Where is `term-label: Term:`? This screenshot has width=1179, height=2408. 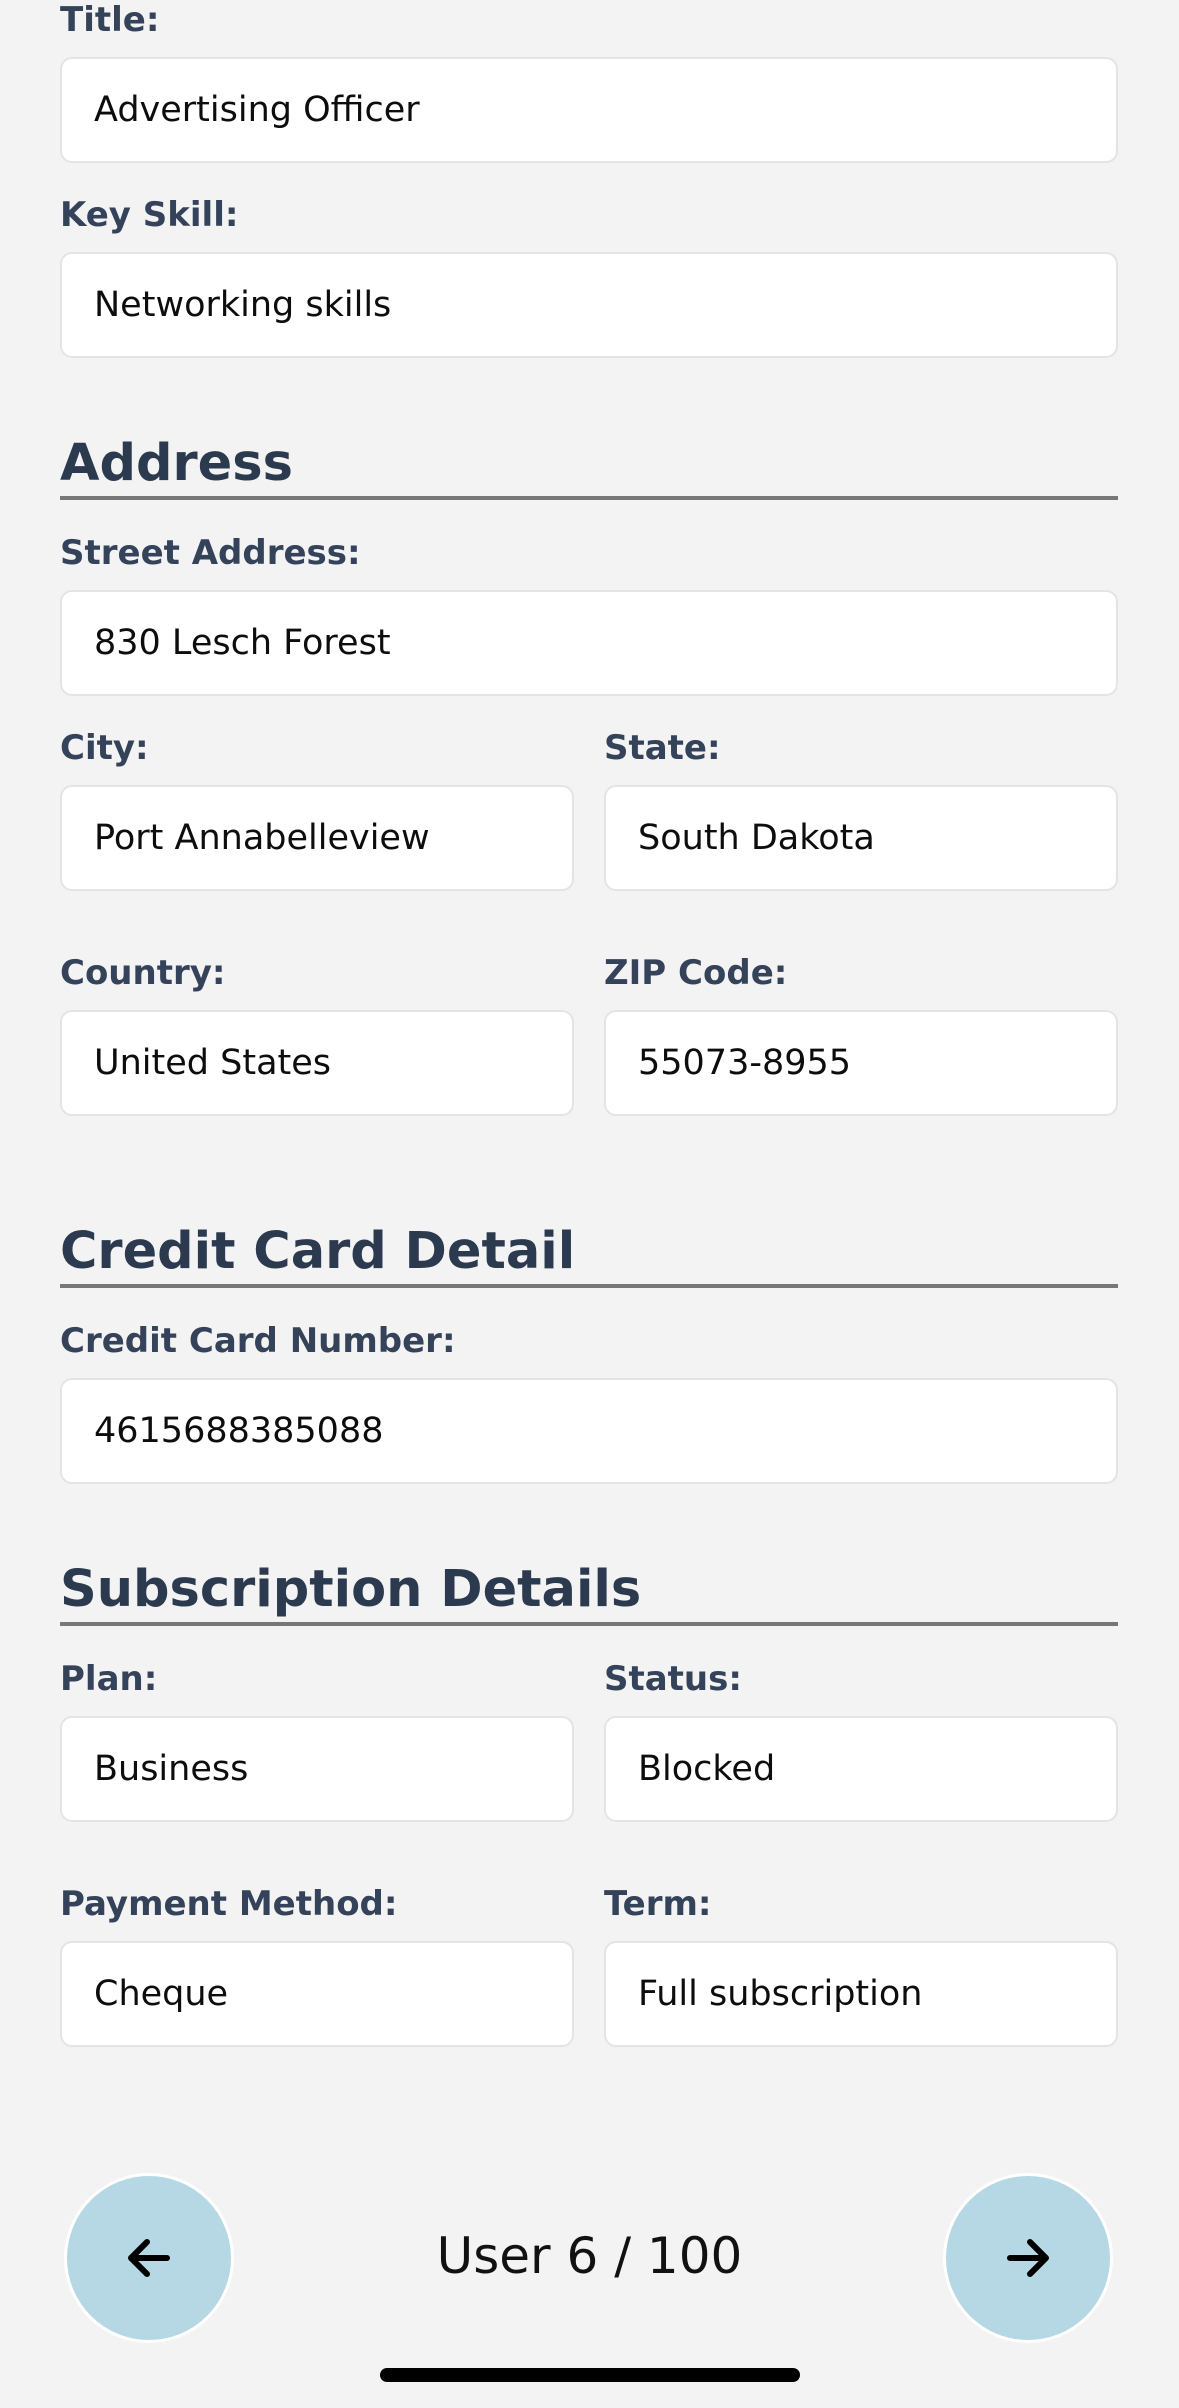
term-label: Term: is located at coordinates (658, 1904).